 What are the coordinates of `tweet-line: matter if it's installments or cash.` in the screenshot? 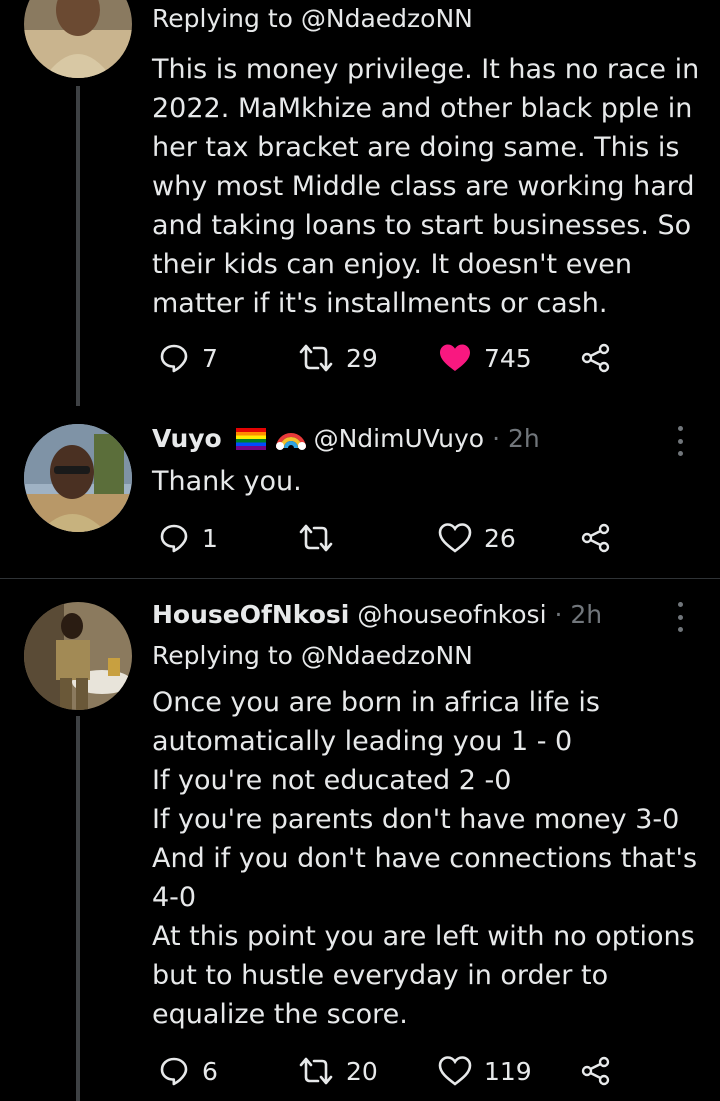 It's located at (380, 303).